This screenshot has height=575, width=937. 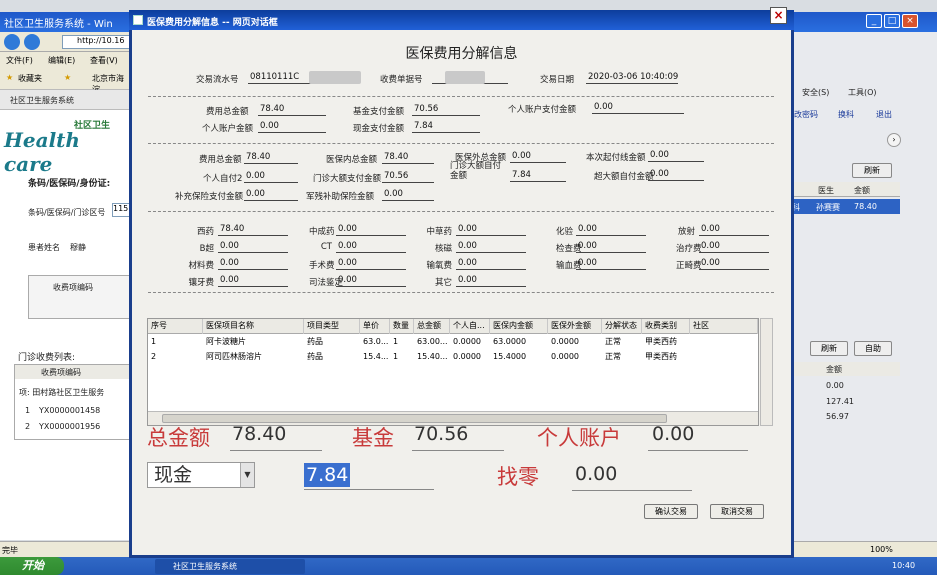 What do you see at coordinates (201, 475) in the screenshot?
I see `payment-method-select: 现金 ▼` at bounding box center [201, 475].